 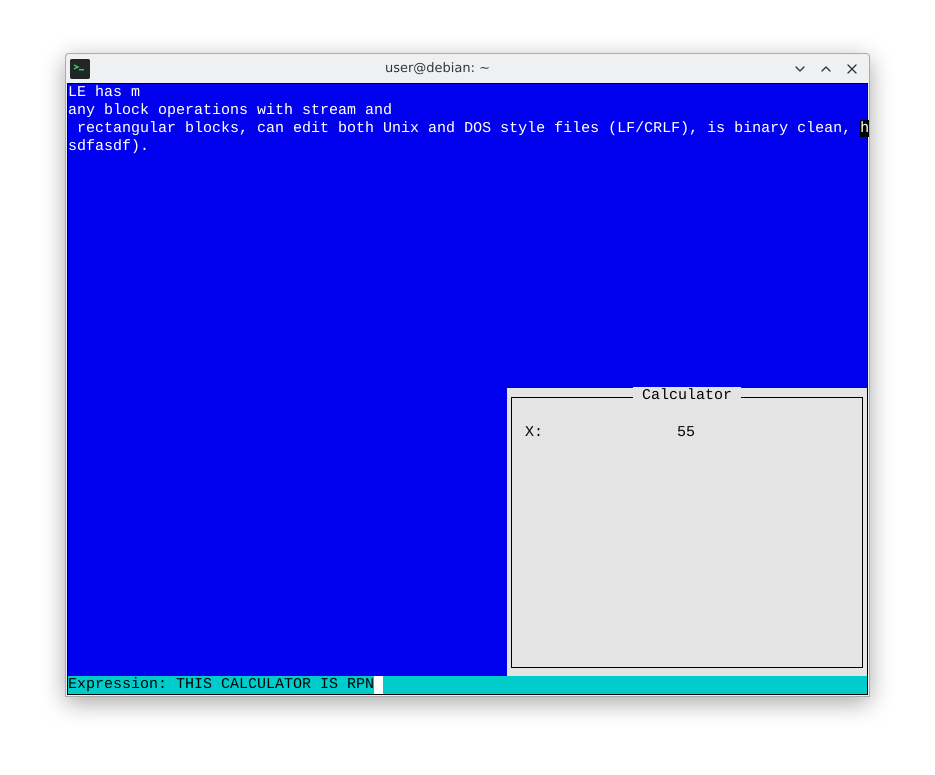 I want to click on terminal-icon, so click(x=80, y=68).